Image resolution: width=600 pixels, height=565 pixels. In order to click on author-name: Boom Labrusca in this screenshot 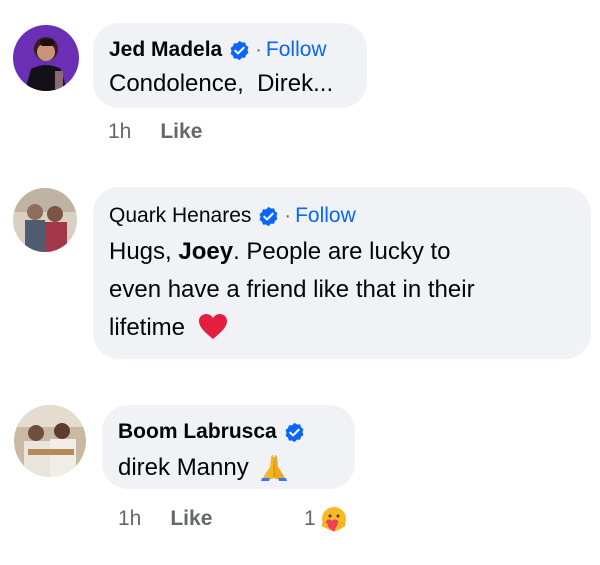, I will do `click(197, 432)`.